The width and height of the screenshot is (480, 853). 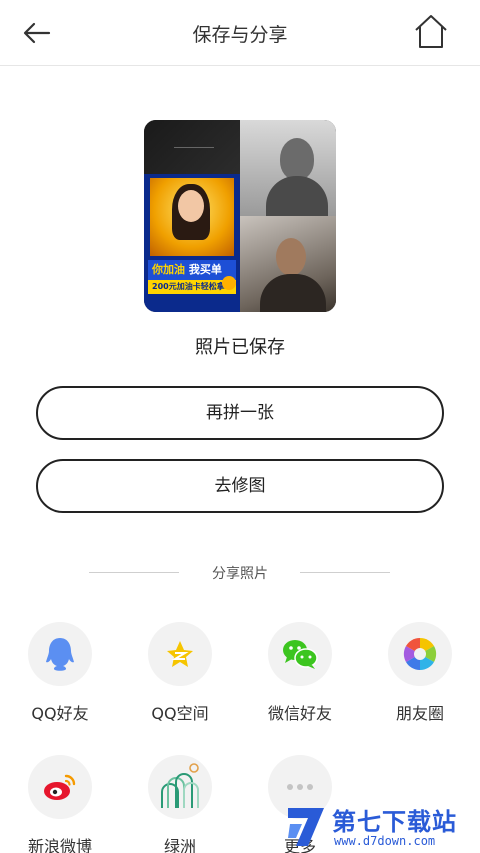 I want to click on share-wechat-friend: 微信好友, so click(x=300, y=677).